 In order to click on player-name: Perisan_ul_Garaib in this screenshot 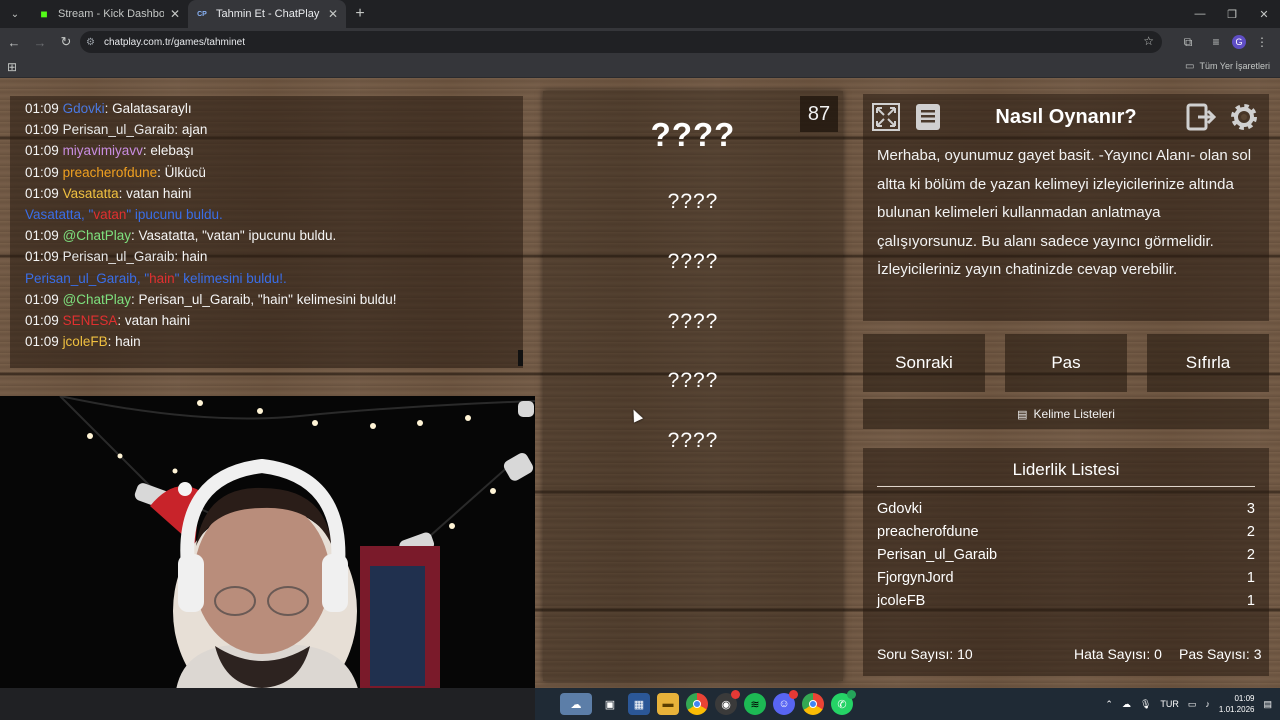, I will do `click(937, 555)`.